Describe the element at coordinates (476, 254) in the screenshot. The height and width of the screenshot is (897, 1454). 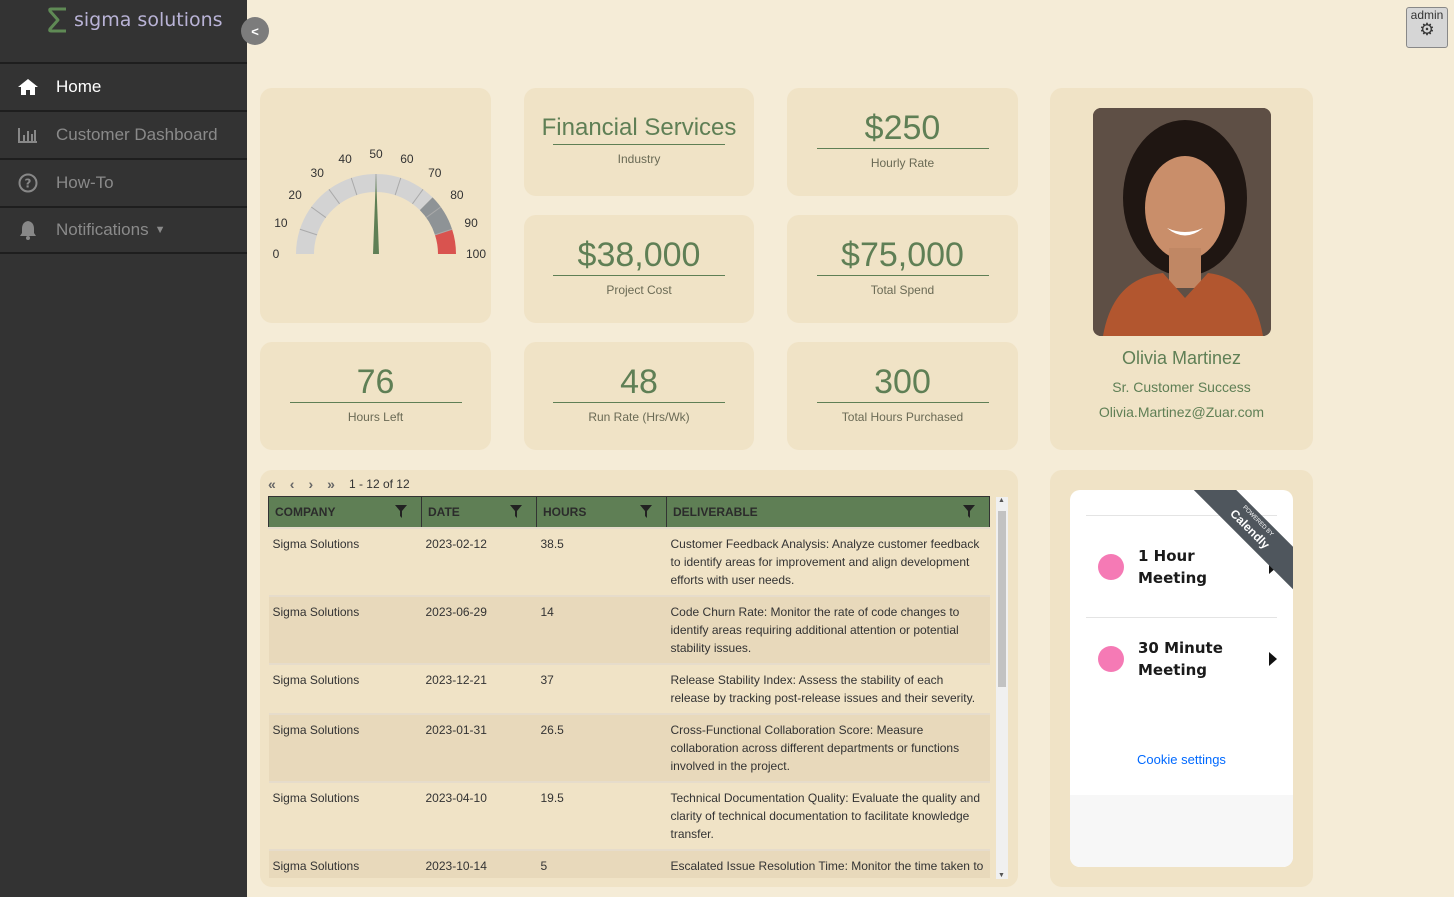
I see `gauge-tick-label: 100` at that location.